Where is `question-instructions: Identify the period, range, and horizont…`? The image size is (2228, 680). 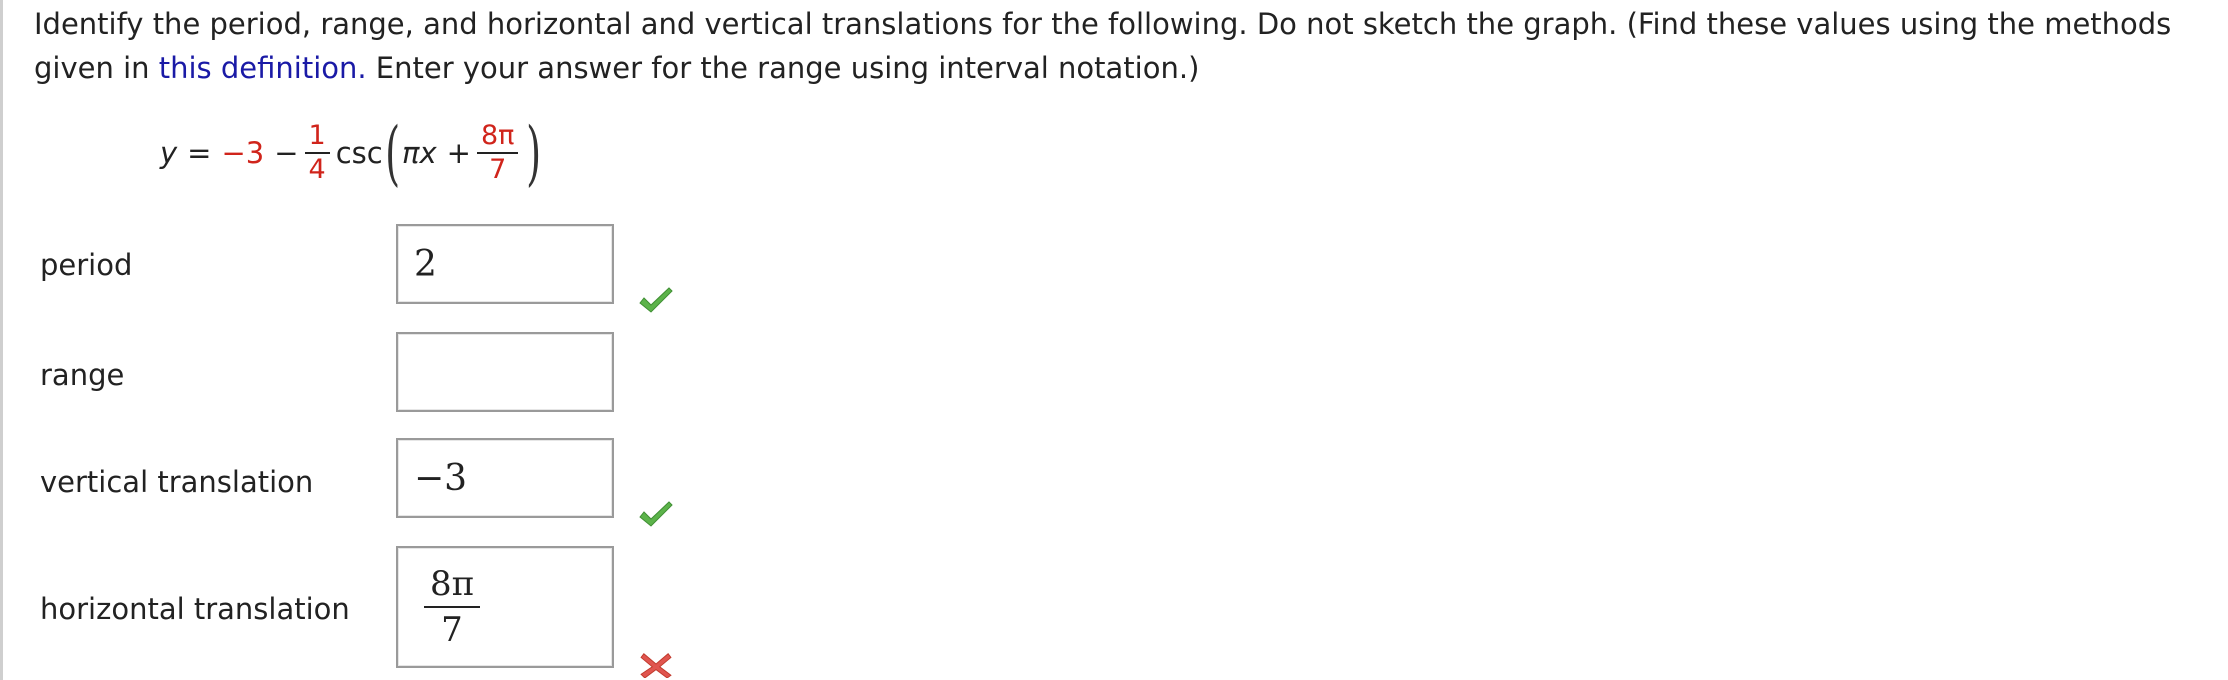
question-instructions: Identify the period, range, and horizont… is located at coordinates (1124, 46).